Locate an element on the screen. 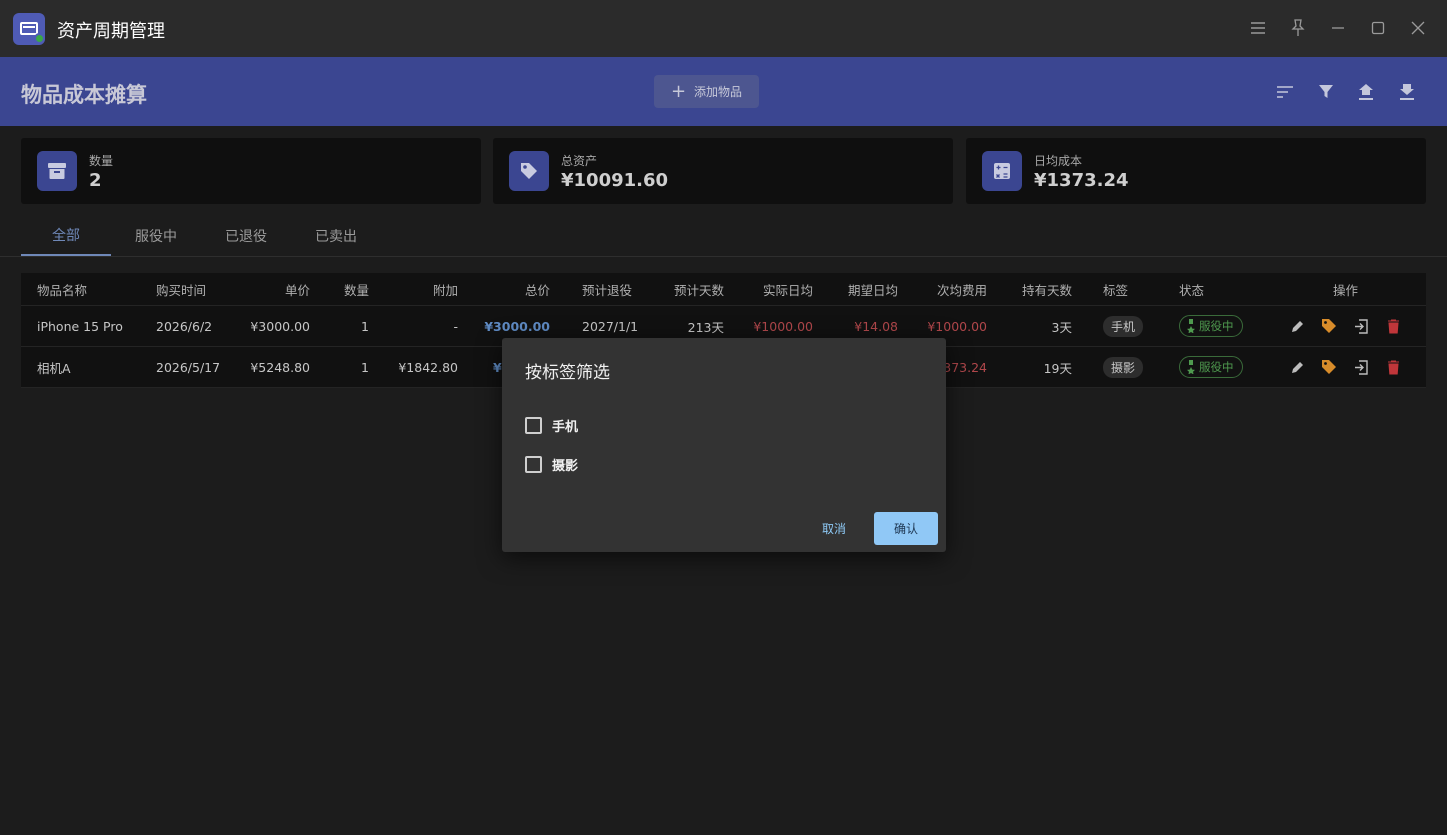 This screenshot has width=1447, height=835. close-icon is located at coordinates (1418, 28).